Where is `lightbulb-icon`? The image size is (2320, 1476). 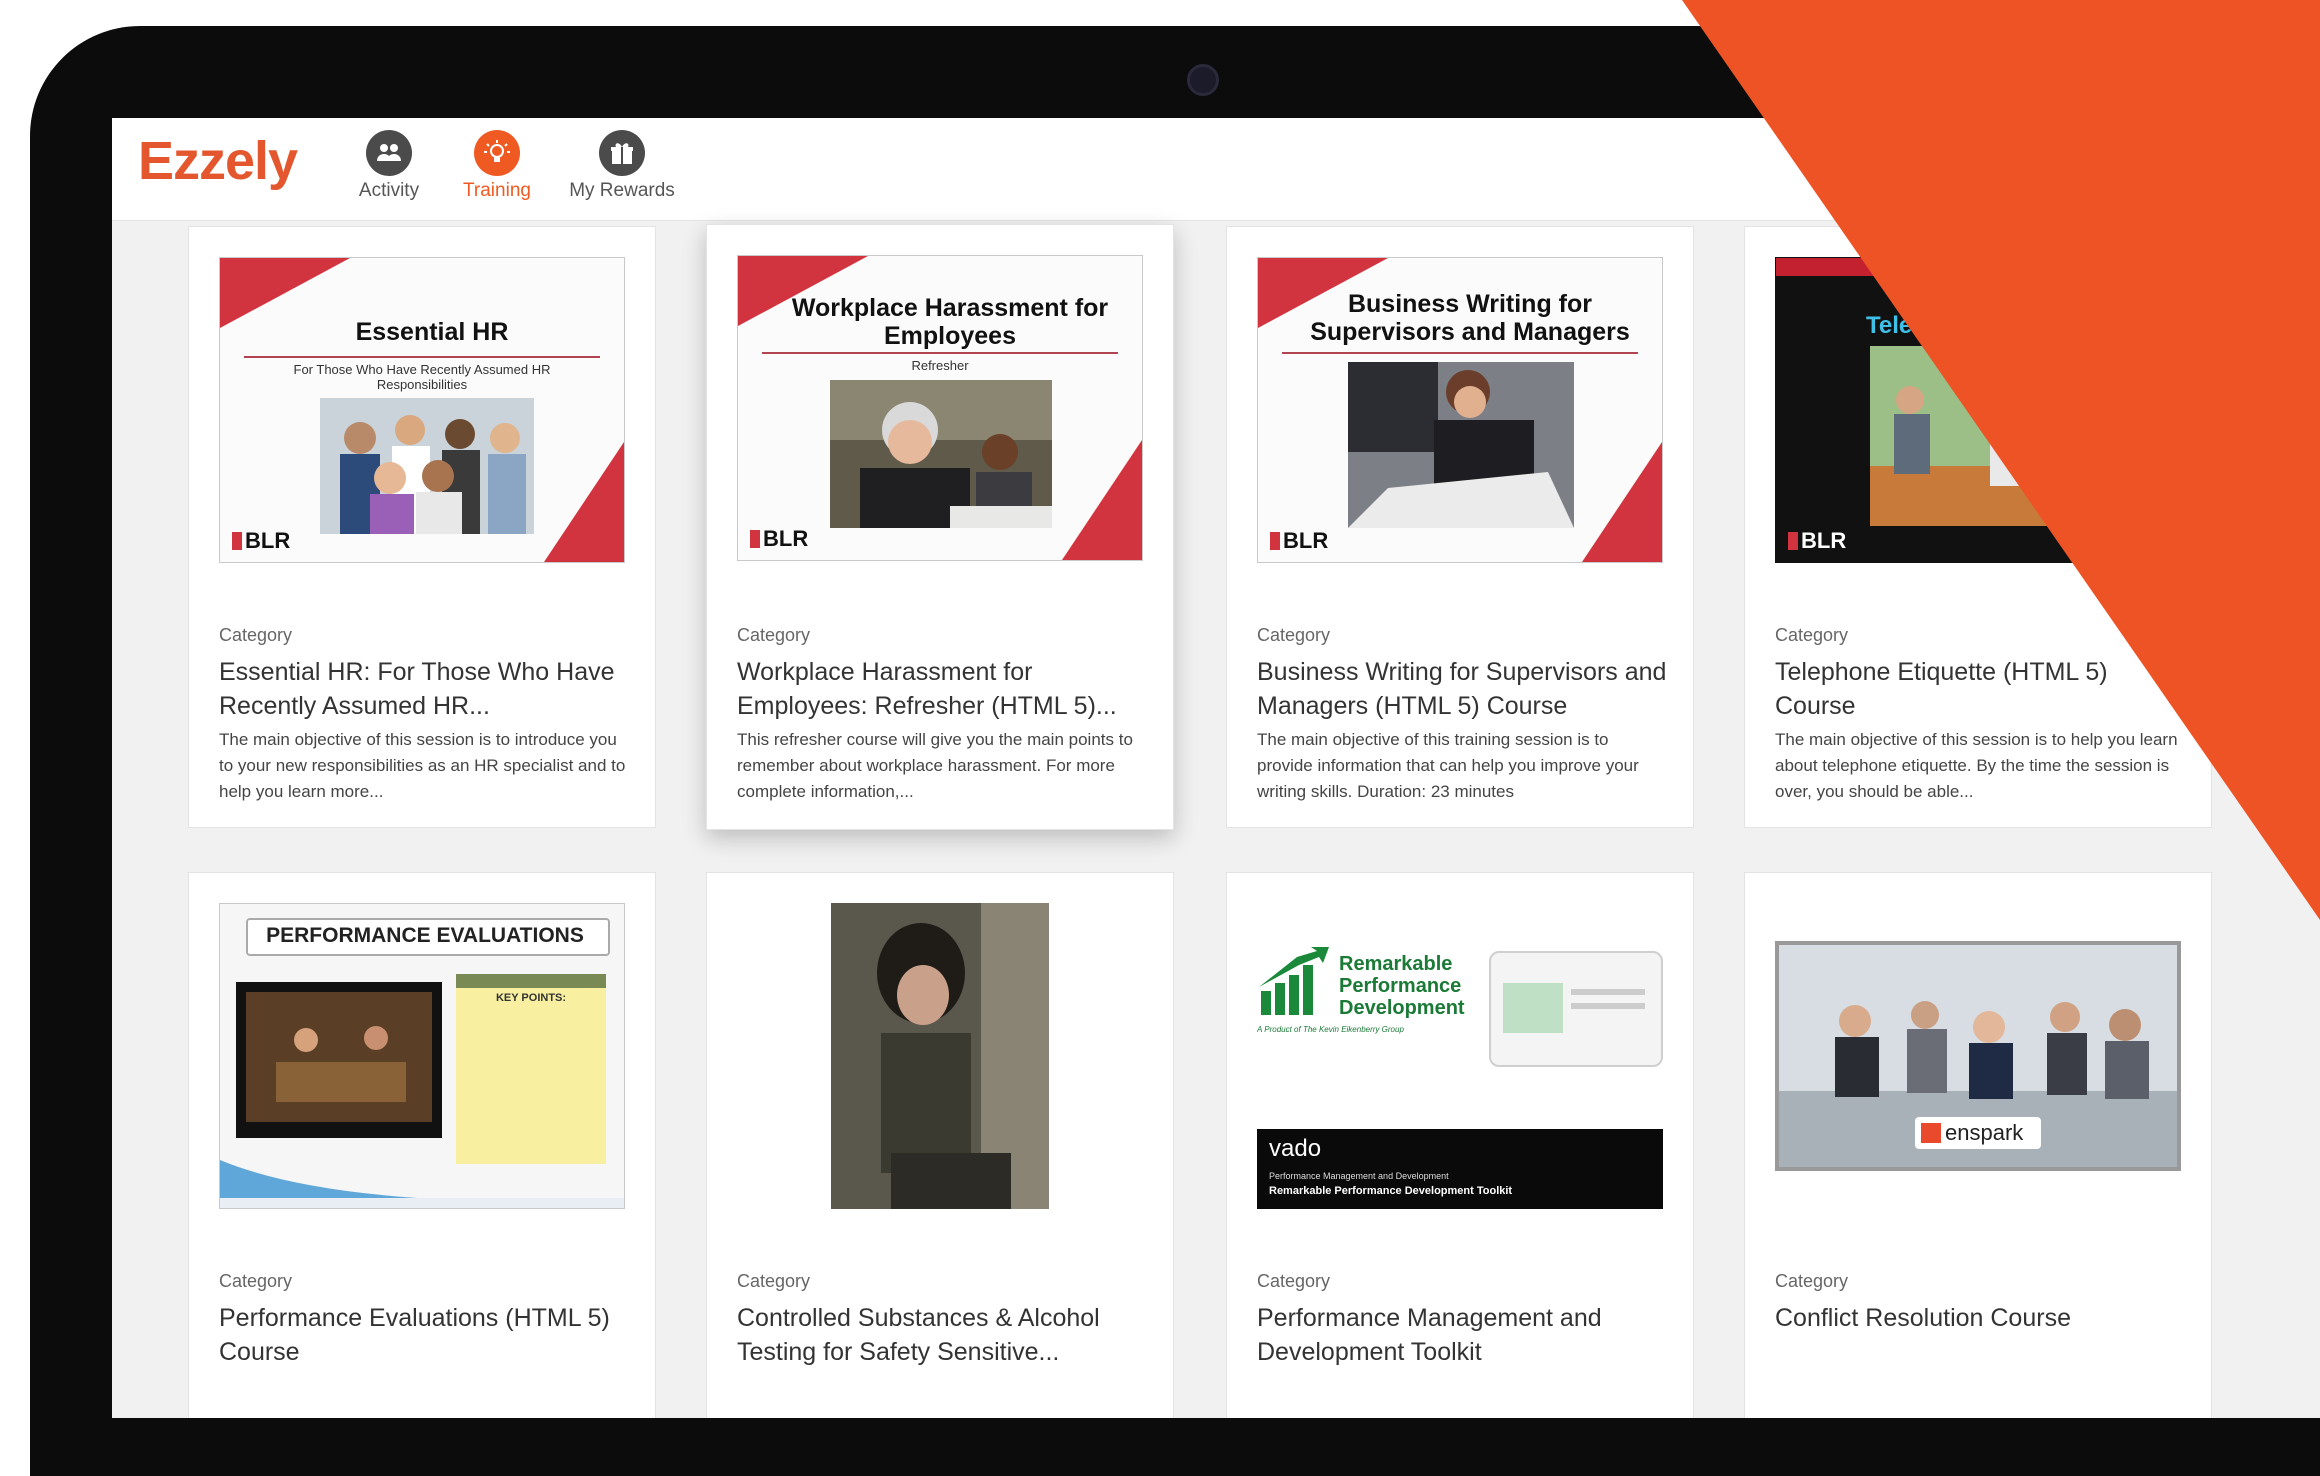
lightbulb-icon is located at coordinates (497, 153).